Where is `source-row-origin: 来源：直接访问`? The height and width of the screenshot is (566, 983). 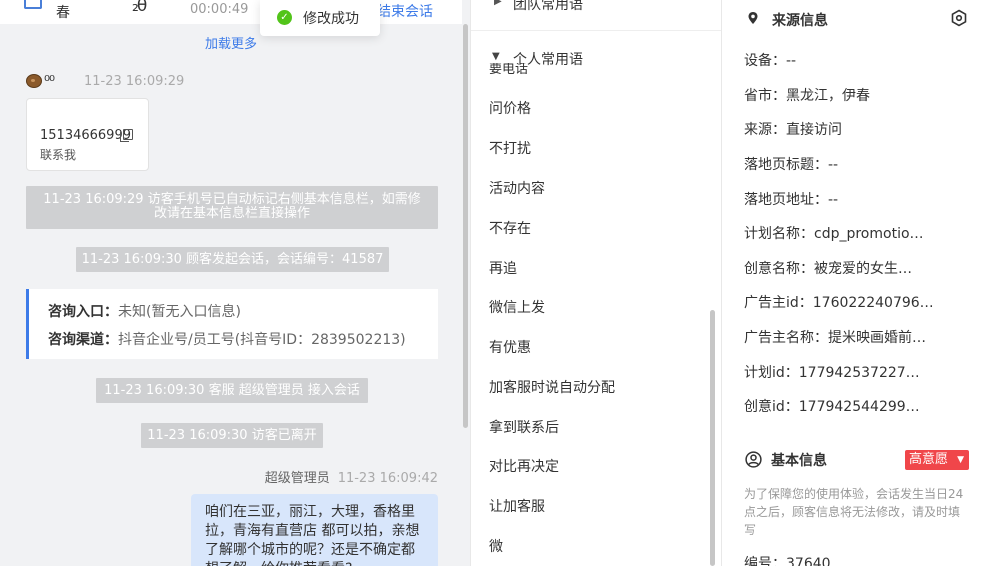
source-row-origin: 来源：直接访问 is located at coordinates (793, 130).